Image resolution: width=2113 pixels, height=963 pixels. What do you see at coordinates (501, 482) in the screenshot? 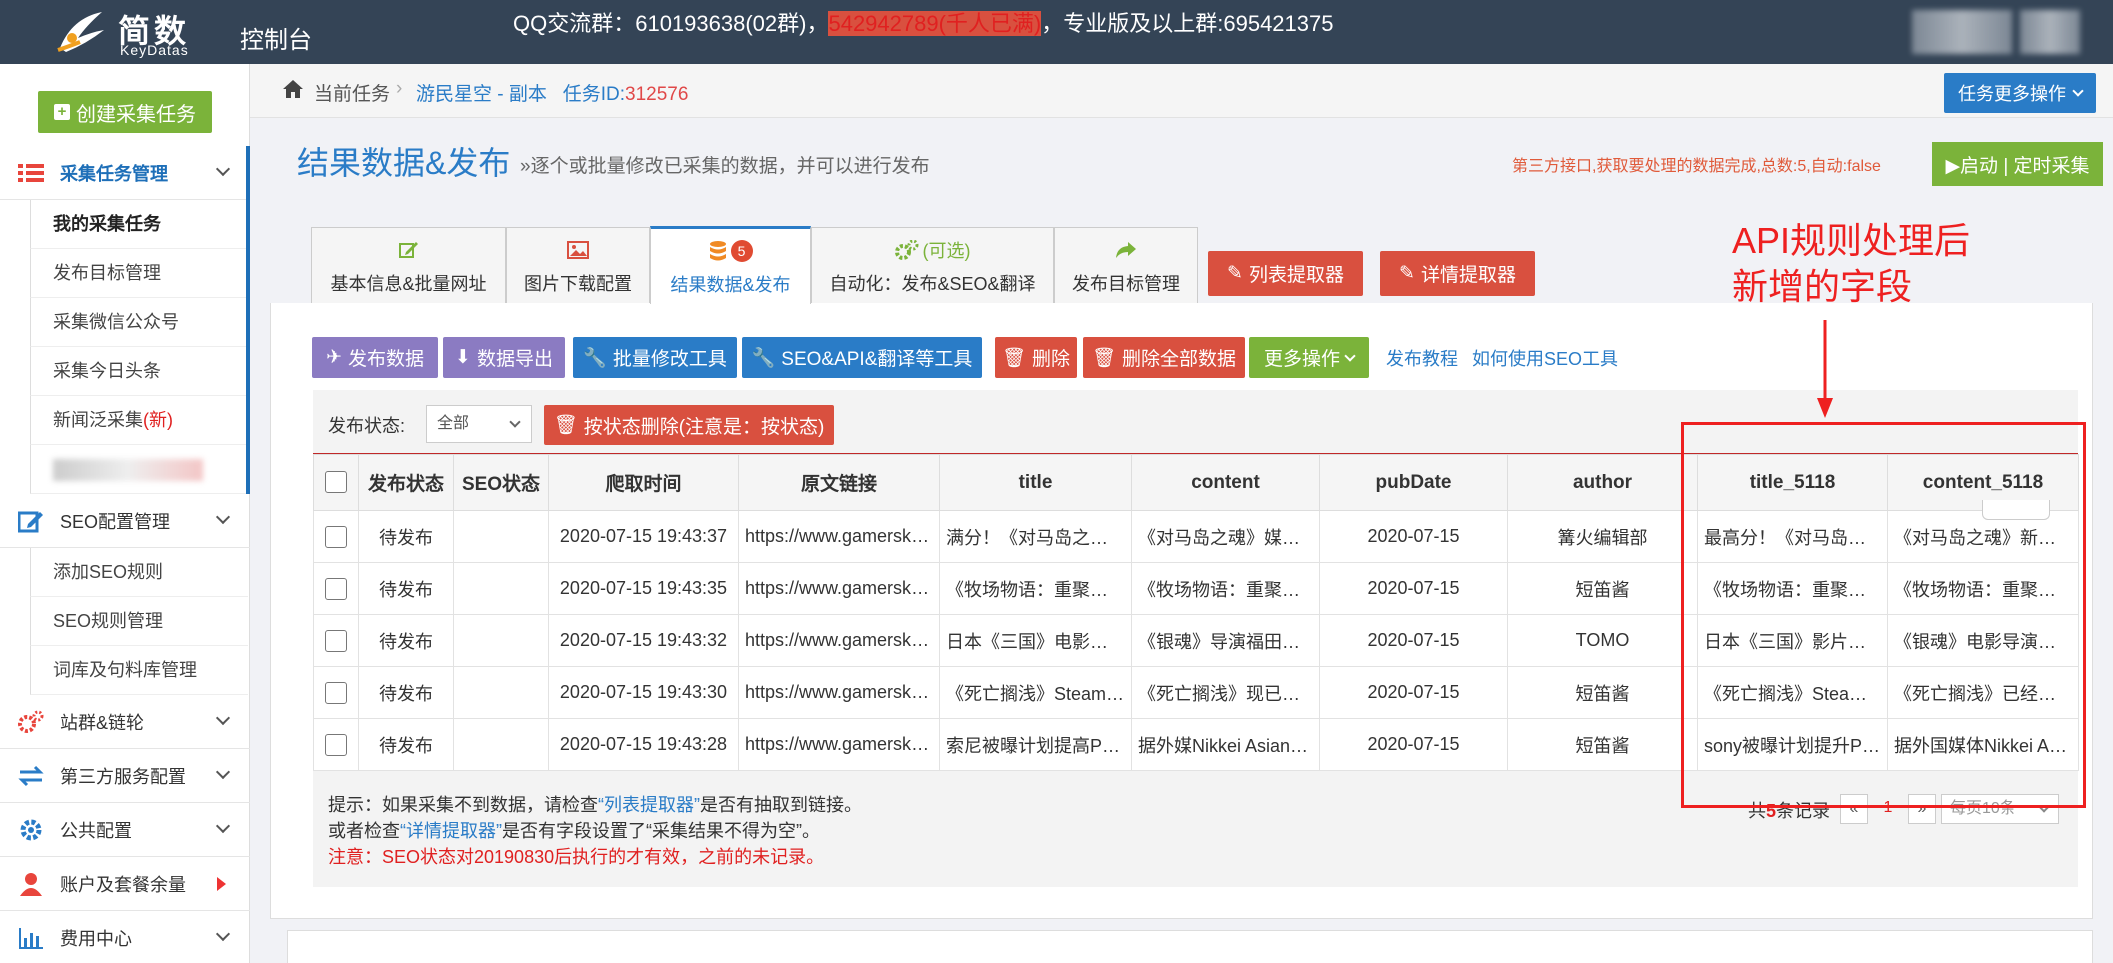
I see `header-seo-state: SEO状态` at bounding box center [501, 482].